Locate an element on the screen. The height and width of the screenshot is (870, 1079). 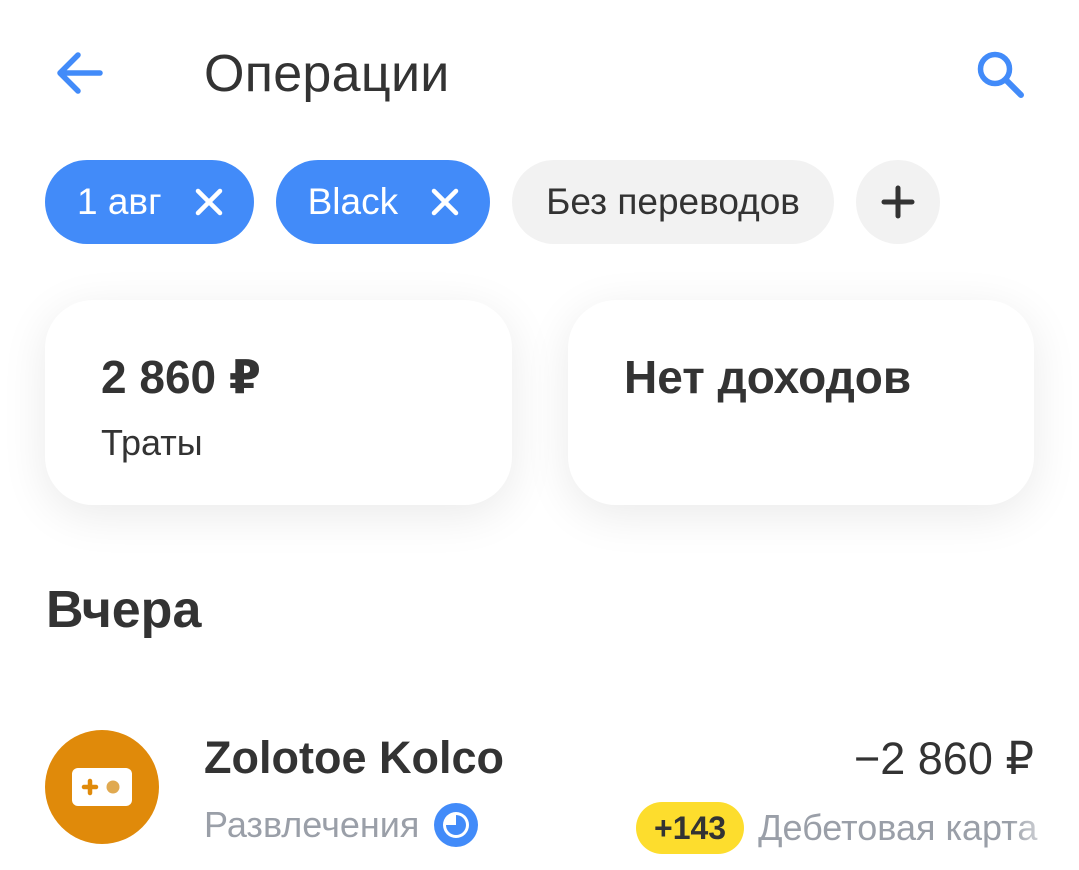
text-fade is located at coordinates (1044, 828).